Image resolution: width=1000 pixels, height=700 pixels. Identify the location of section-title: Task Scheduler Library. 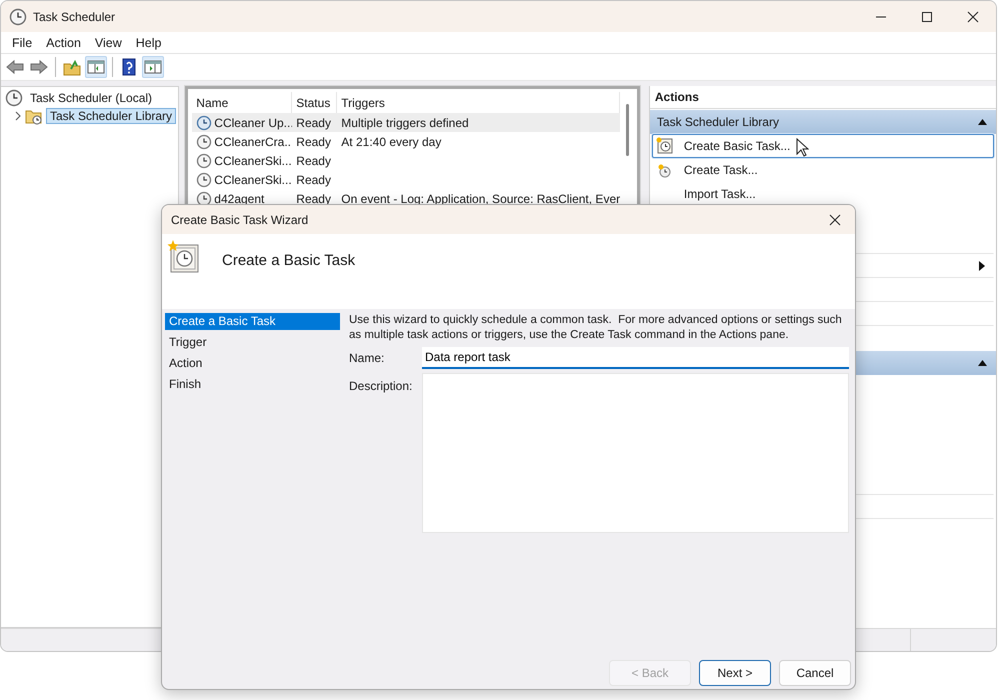
(717, 122).